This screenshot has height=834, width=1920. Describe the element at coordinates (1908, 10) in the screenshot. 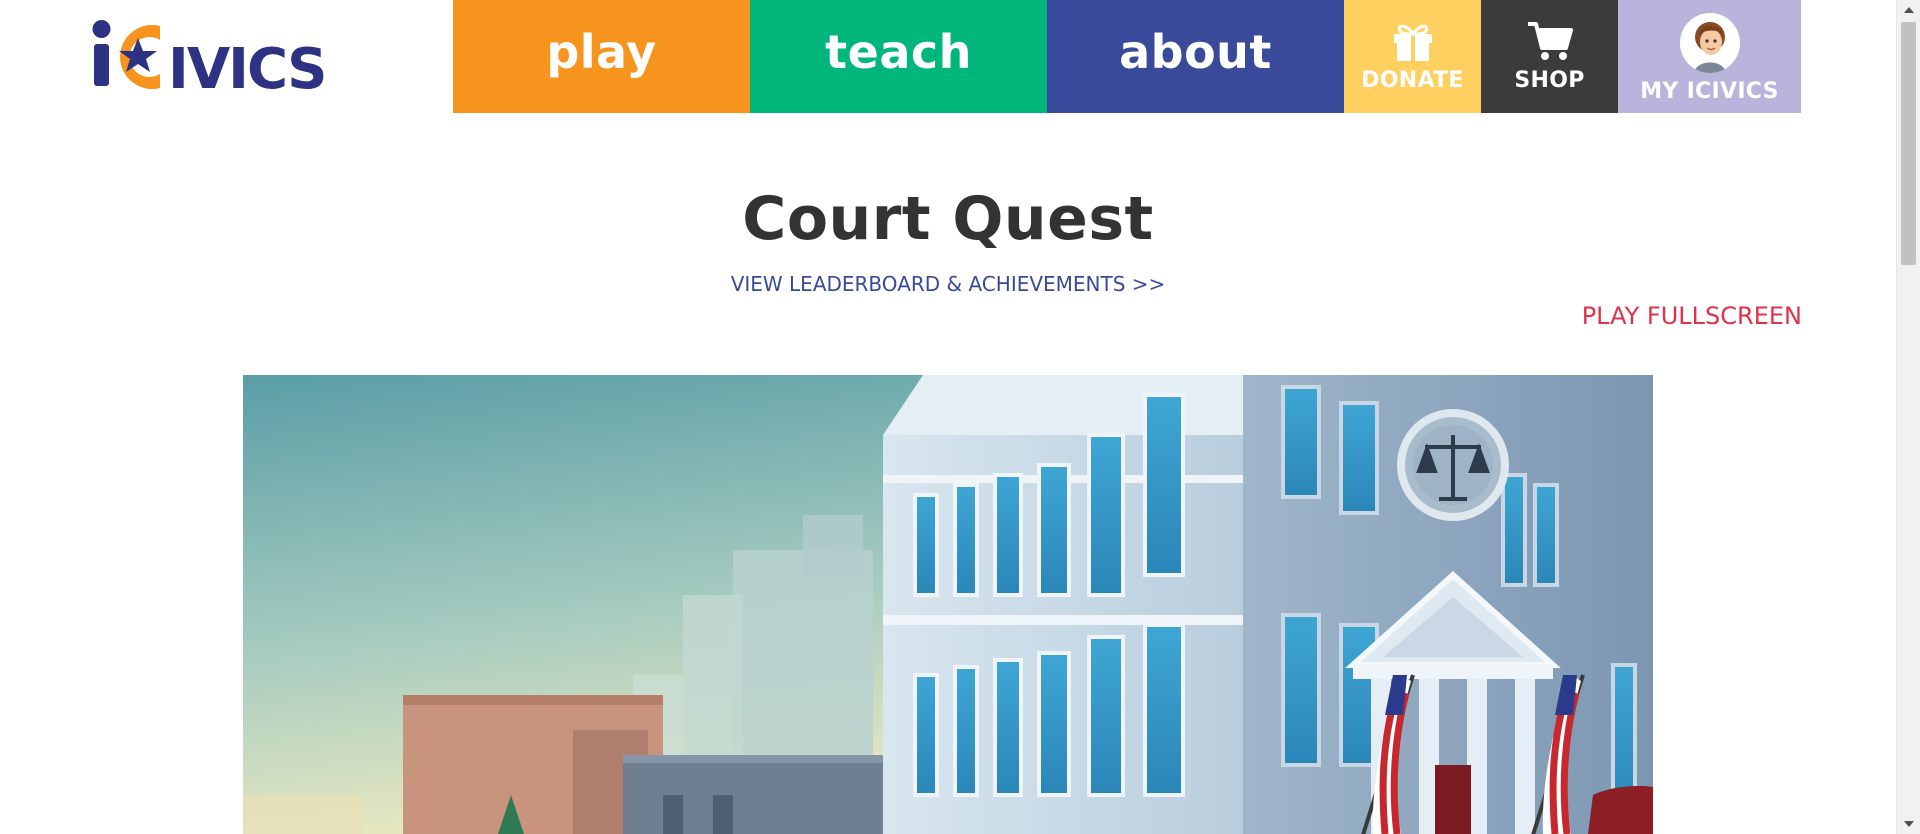

I see `arrow-up-icon` at that location.